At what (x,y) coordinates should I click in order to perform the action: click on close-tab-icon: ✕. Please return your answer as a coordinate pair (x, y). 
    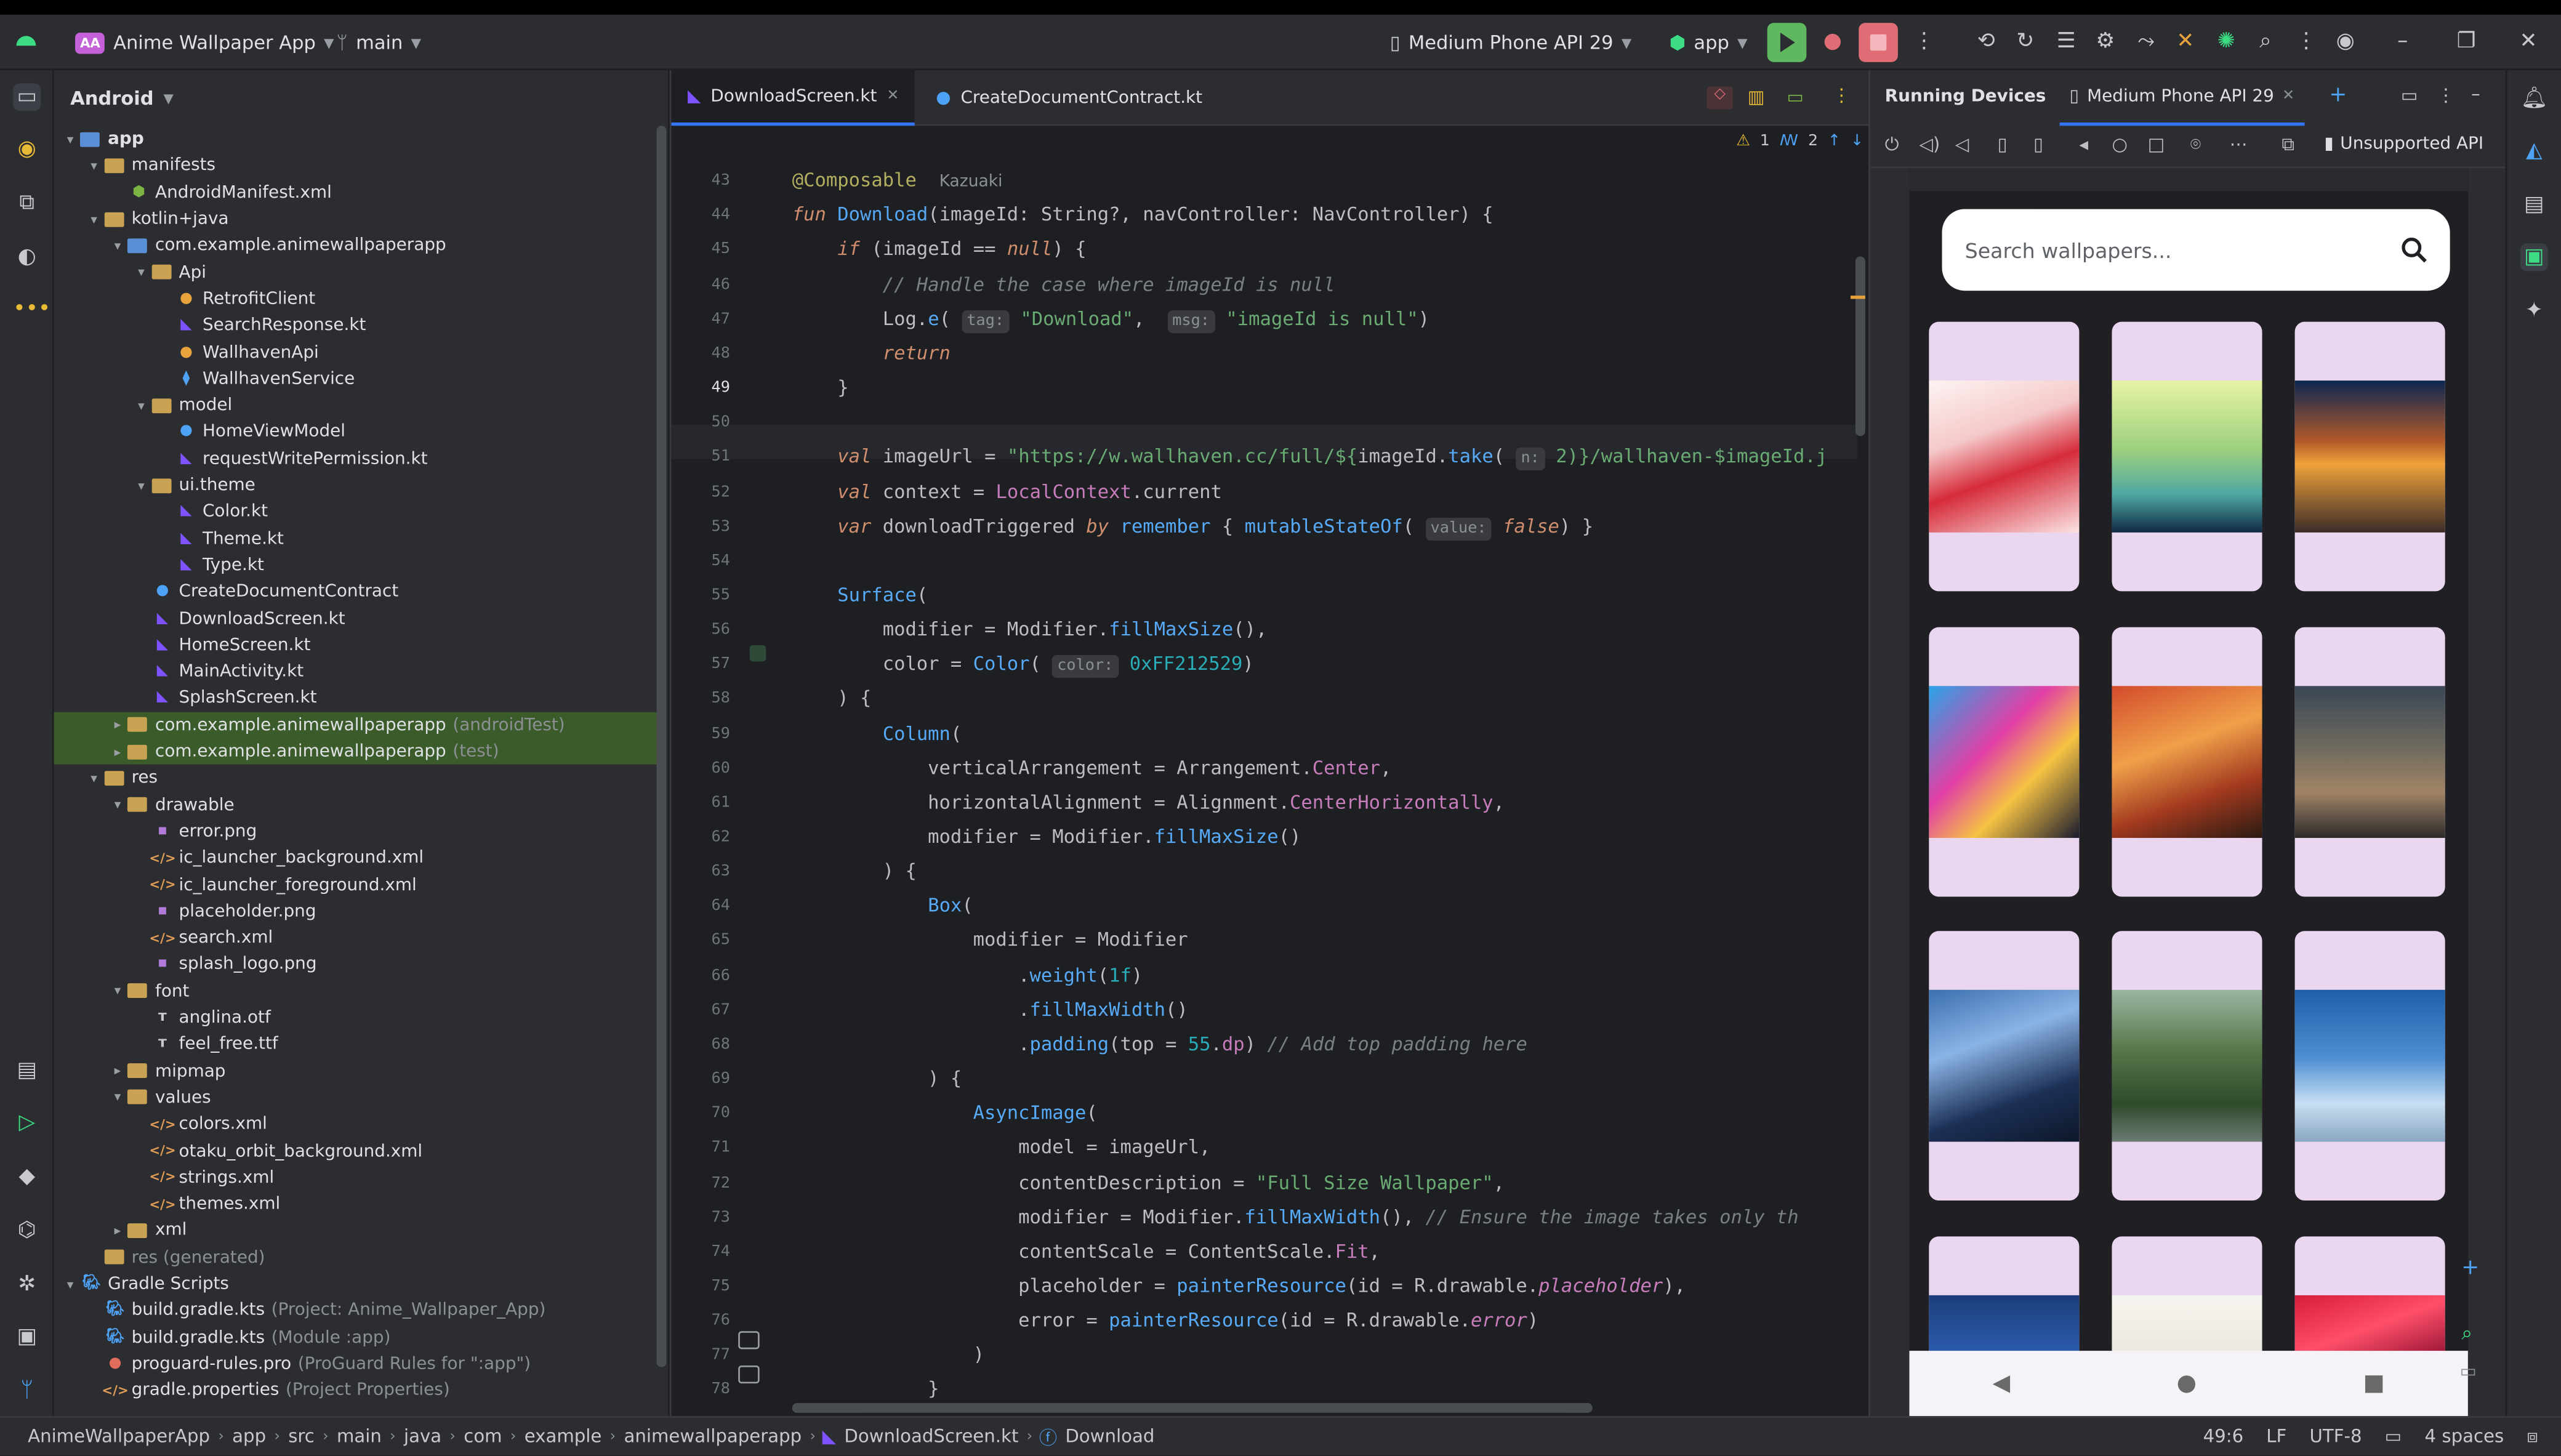
    Looking at the image, I should click on (2288, 96).